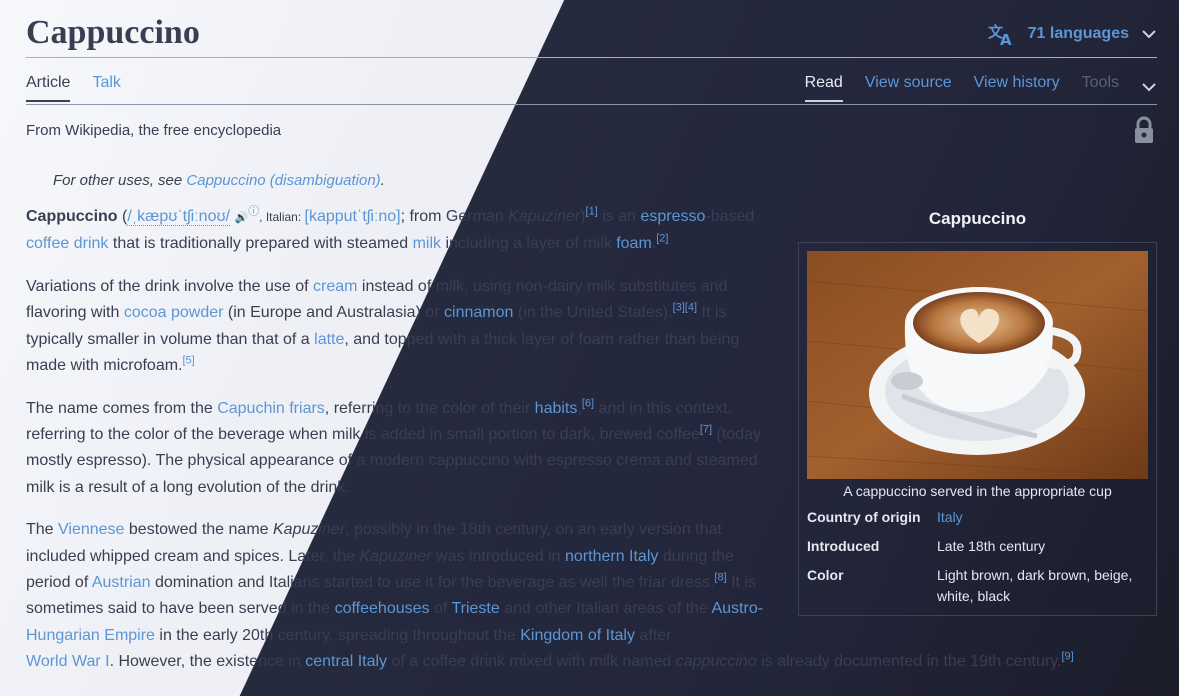  What do you see at coordinates (653, 635) in the screenshot?
I see `text: after` at bounding box center [653, 635].